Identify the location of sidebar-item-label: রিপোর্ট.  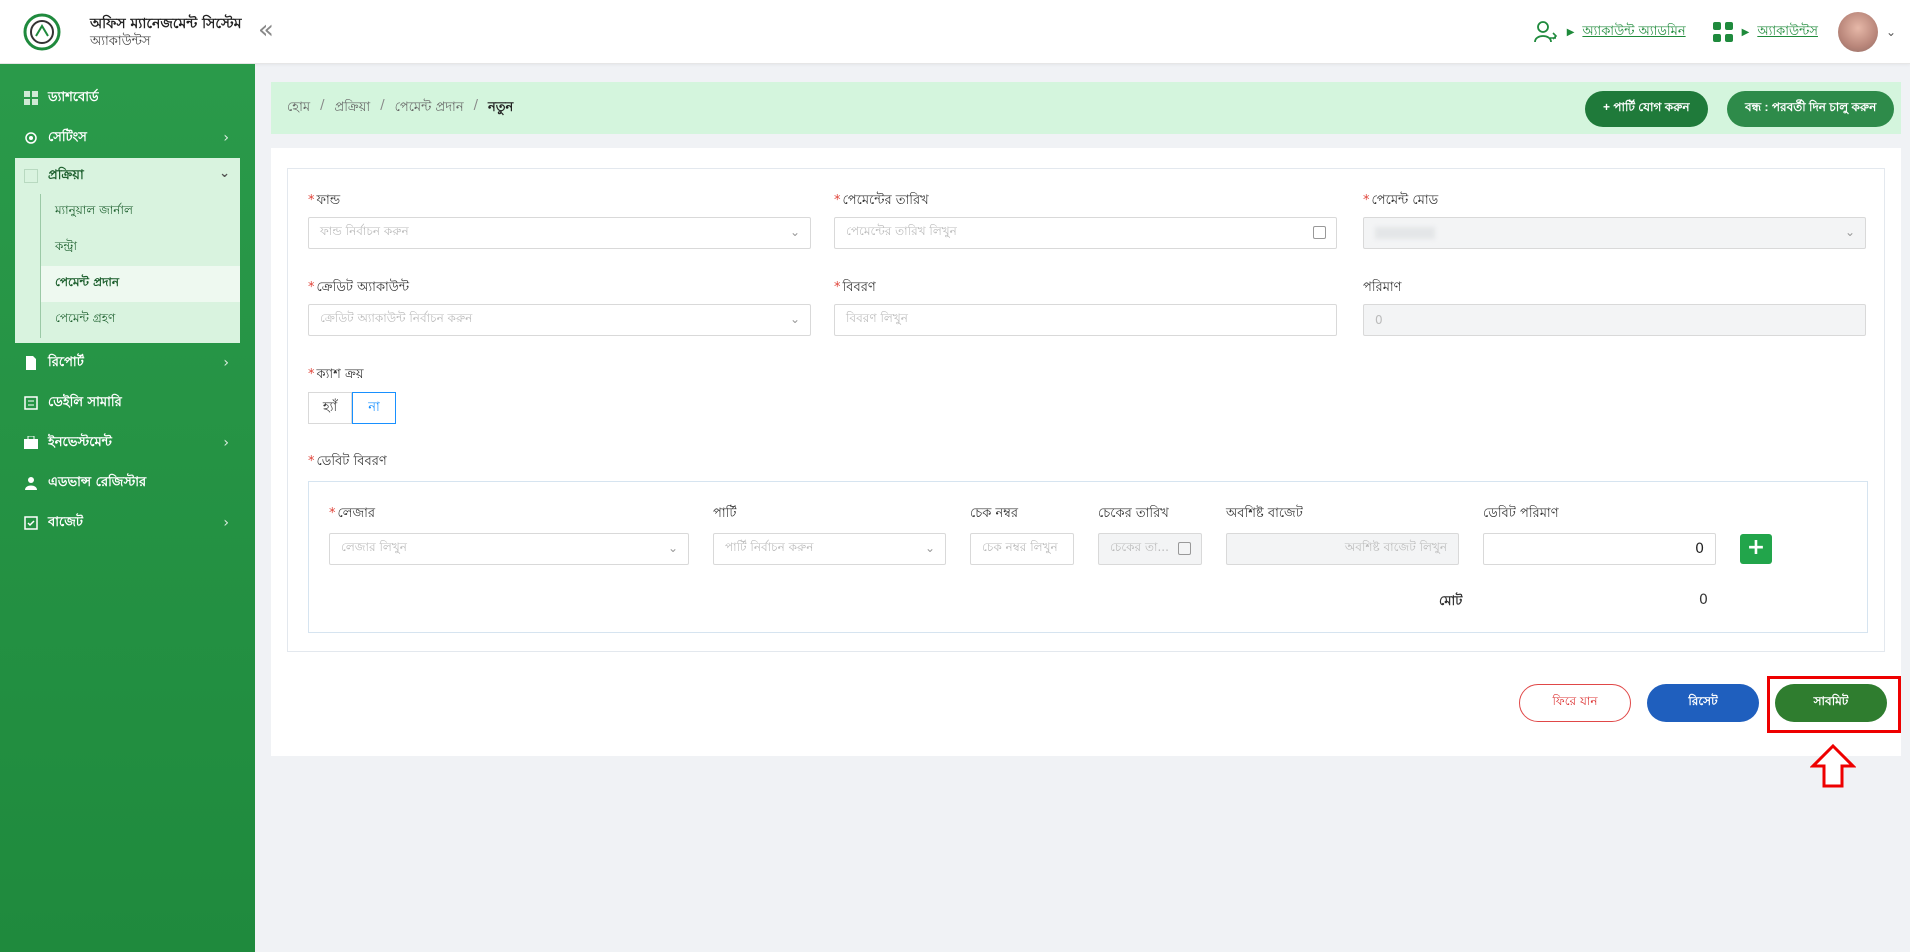
(66, 362).